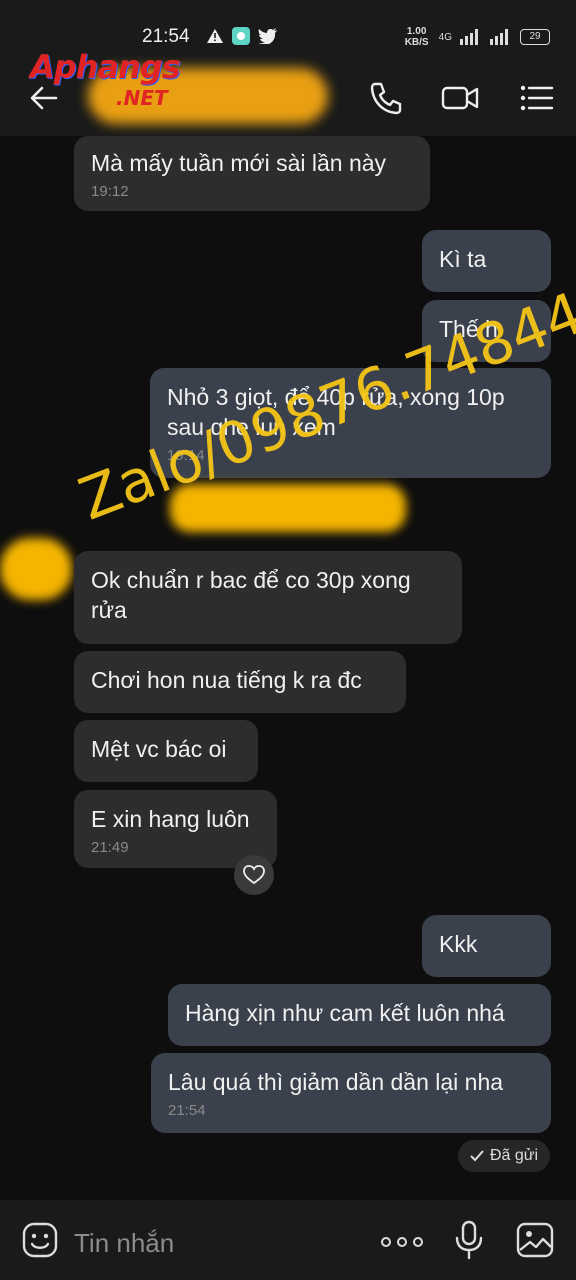  I want to click on net-speed: 1.00 KB/S, so click(416, 37).